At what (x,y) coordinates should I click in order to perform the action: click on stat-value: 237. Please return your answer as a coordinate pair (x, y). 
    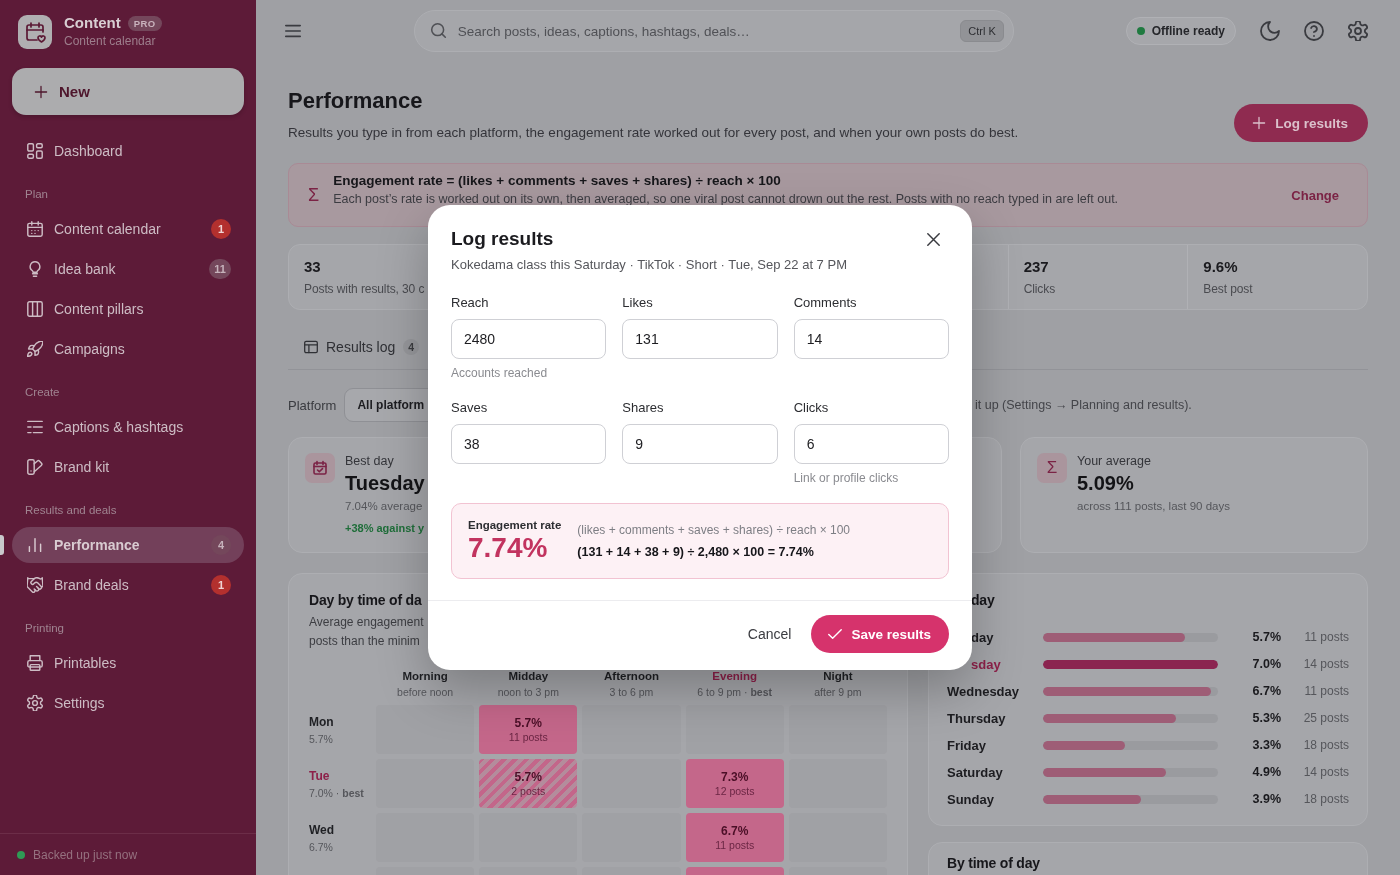
    Looking at the image, I should click on (1036, 267).